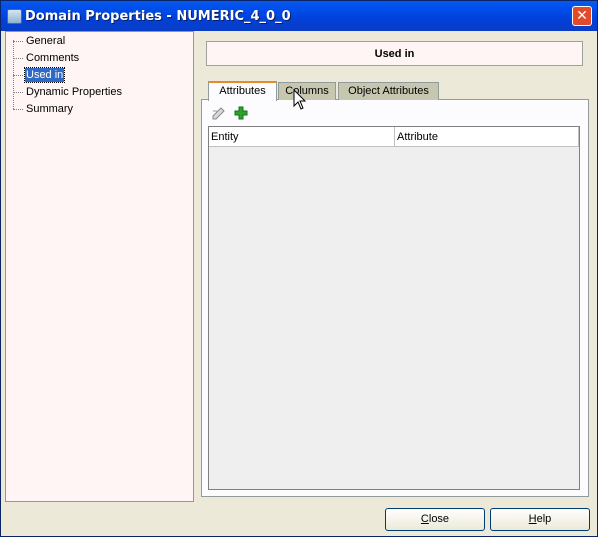 The height and width of the screenshot is (537, 598). I want to click on help-button: Help, so click(540, 519).